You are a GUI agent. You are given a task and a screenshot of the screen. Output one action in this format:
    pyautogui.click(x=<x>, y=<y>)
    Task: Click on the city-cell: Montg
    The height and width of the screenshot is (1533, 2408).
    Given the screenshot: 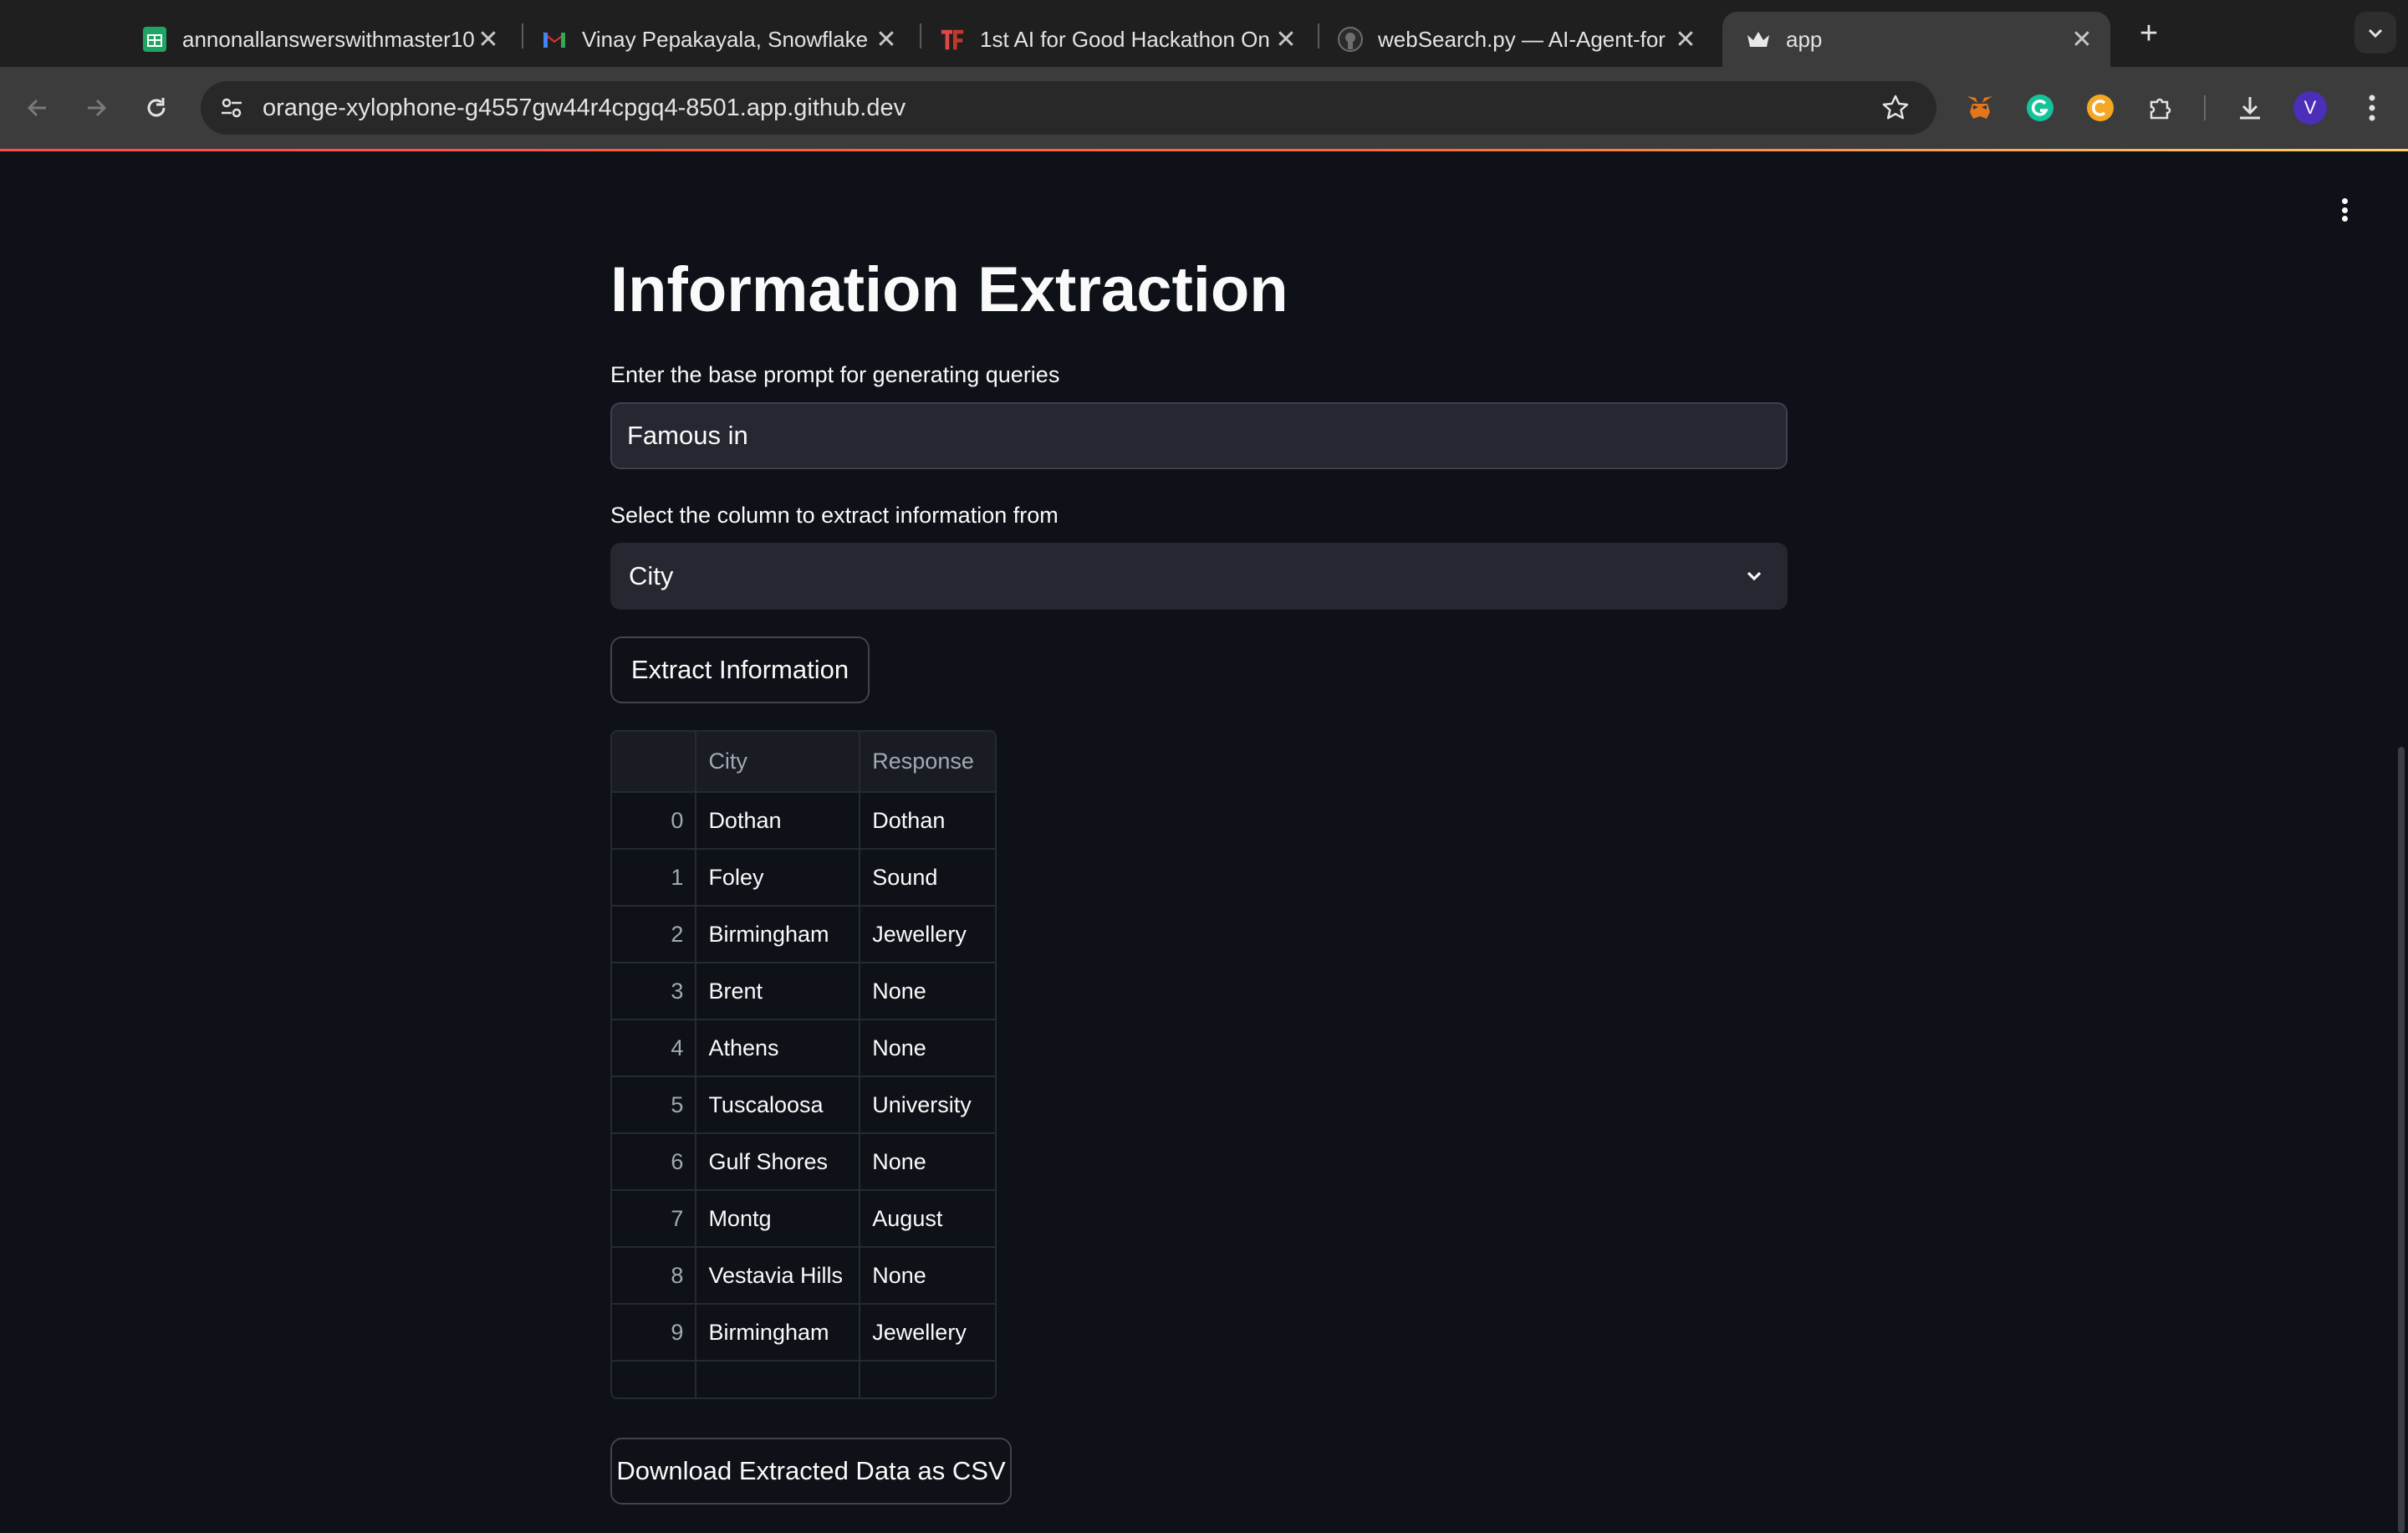 What is the action you would take?
    pyautogui.click(x=779, y=1219)
    